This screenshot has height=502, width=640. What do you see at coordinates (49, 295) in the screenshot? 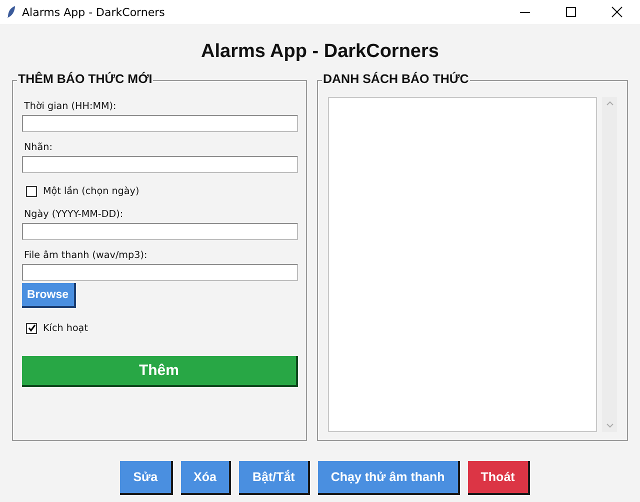
I see `browse-button: Browse` at bounding box center [49, 295].